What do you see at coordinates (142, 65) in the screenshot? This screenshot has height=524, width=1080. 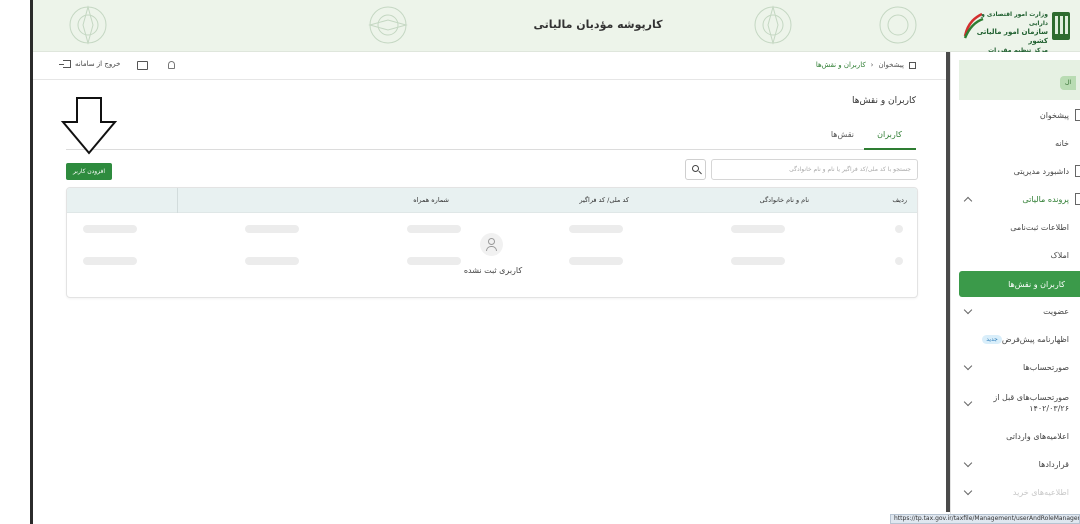 I see `folder-icon` at bounding box center [142, 65].